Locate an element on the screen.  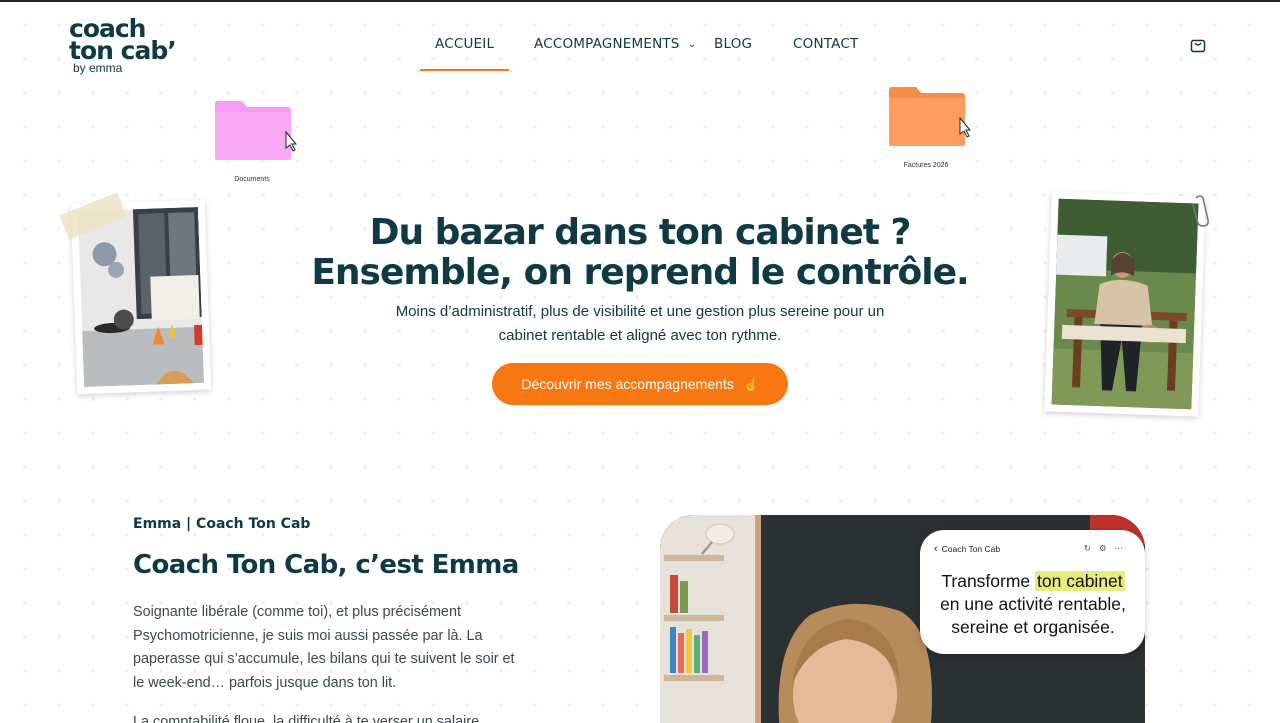
about-title: Coach Ton Cab, c’est Emma is located at coordinates (326, 565).